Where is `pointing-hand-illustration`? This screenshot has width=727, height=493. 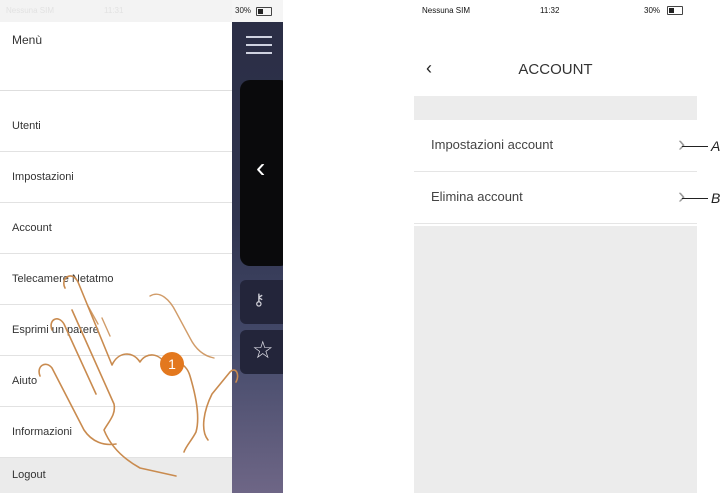 pointing-hand-illustration is located at coordinates (138, 376).